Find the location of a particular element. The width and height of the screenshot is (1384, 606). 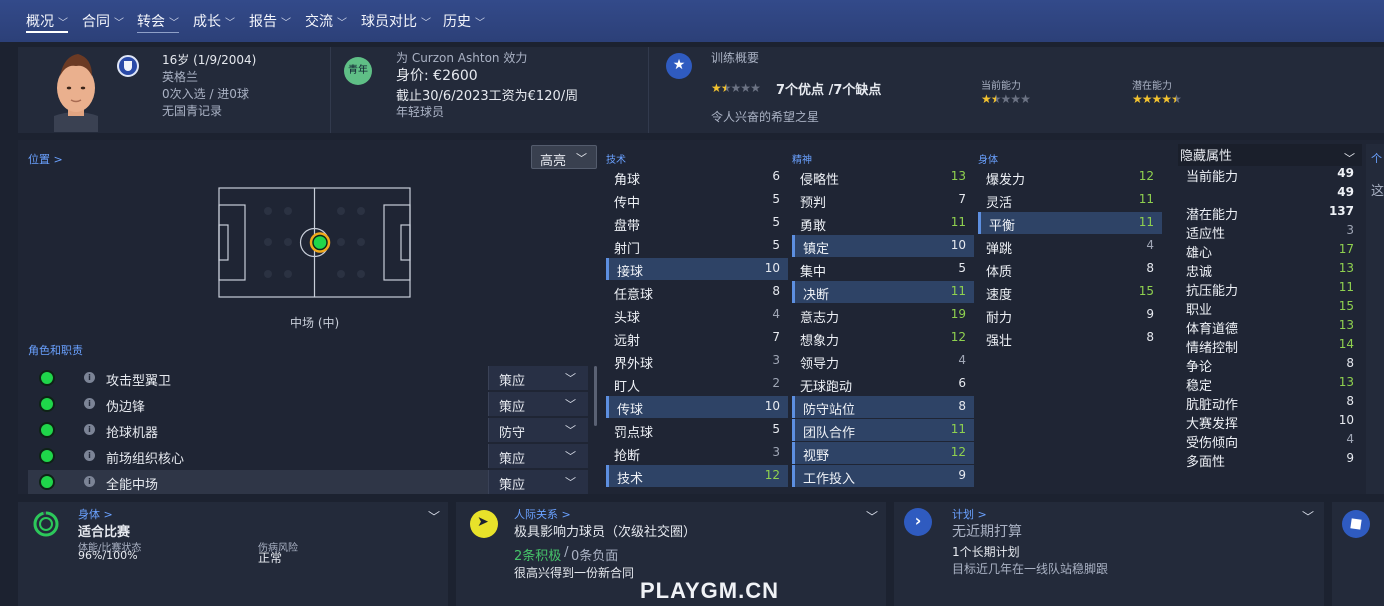

attribute-name: 肮脏动作 is located at coordinates (1212, 405).